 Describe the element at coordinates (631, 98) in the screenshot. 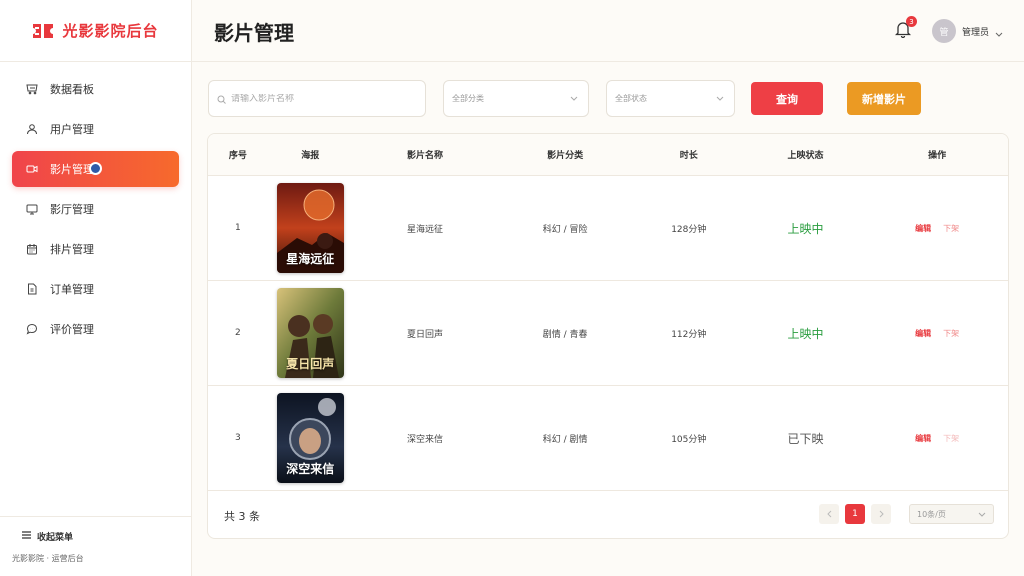

I see `status-select-value: 全部状态` at that location.